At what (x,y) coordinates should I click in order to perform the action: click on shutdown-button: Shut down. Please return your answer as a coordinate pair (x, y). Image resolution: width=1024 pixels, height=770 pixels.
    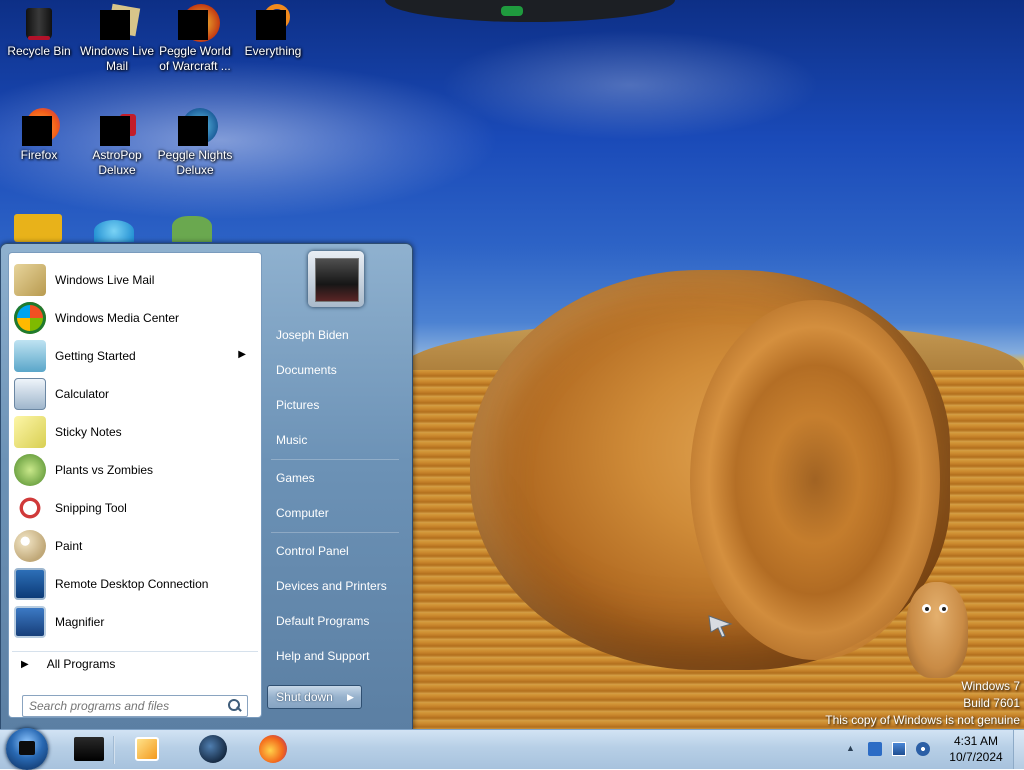
    Looking at the image, I should click on (304, 697).